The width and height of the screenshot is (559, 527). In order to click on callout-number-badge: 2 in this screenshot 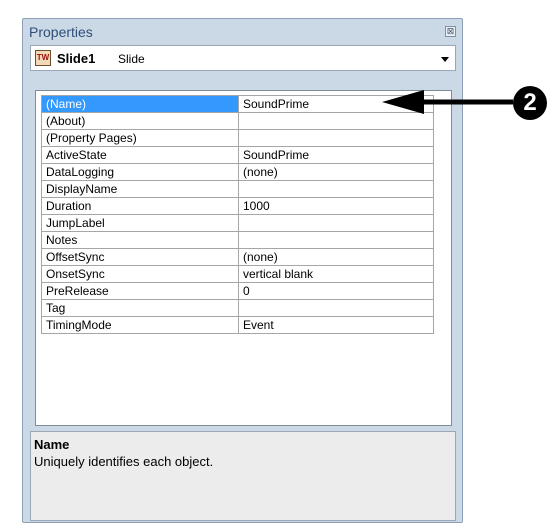, I will do `click(530, 103)`.